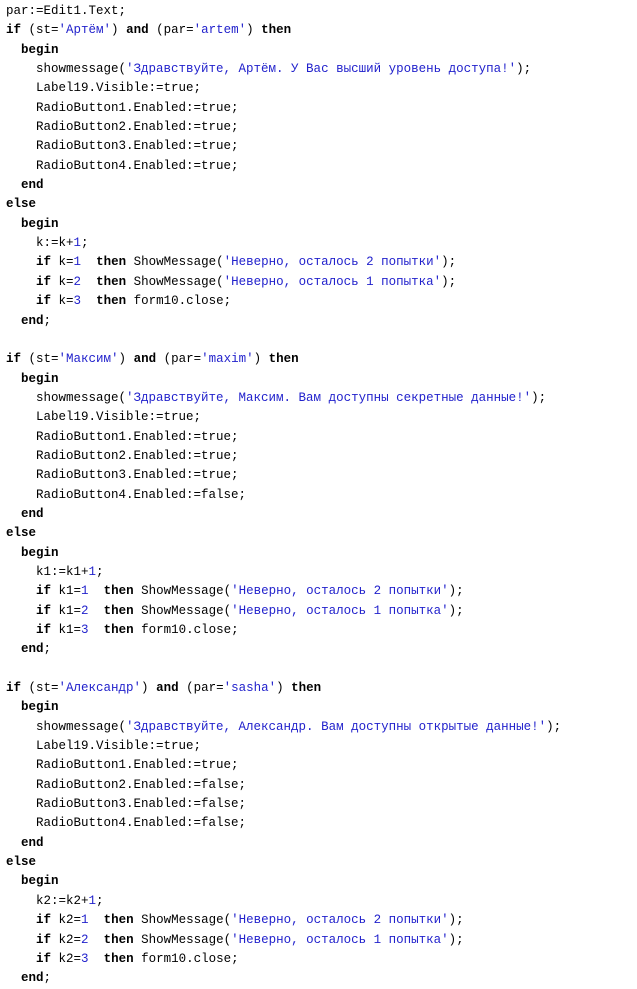  I want to click on code-string-literal: 'maxim', so click(227, 359).